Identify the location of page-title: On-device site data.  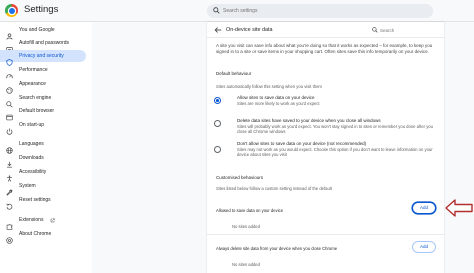
(249, 30).